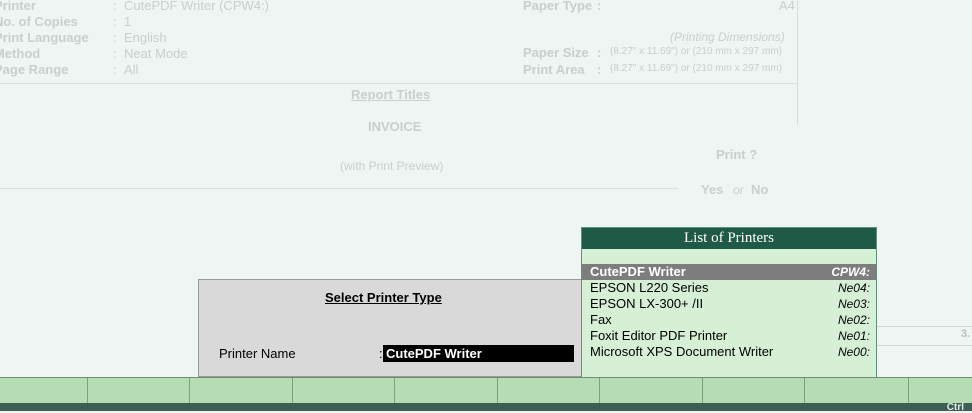  Describe the element at coordinates (737, 154) in the screenshot. I see `print-question: Print ?` at that location.